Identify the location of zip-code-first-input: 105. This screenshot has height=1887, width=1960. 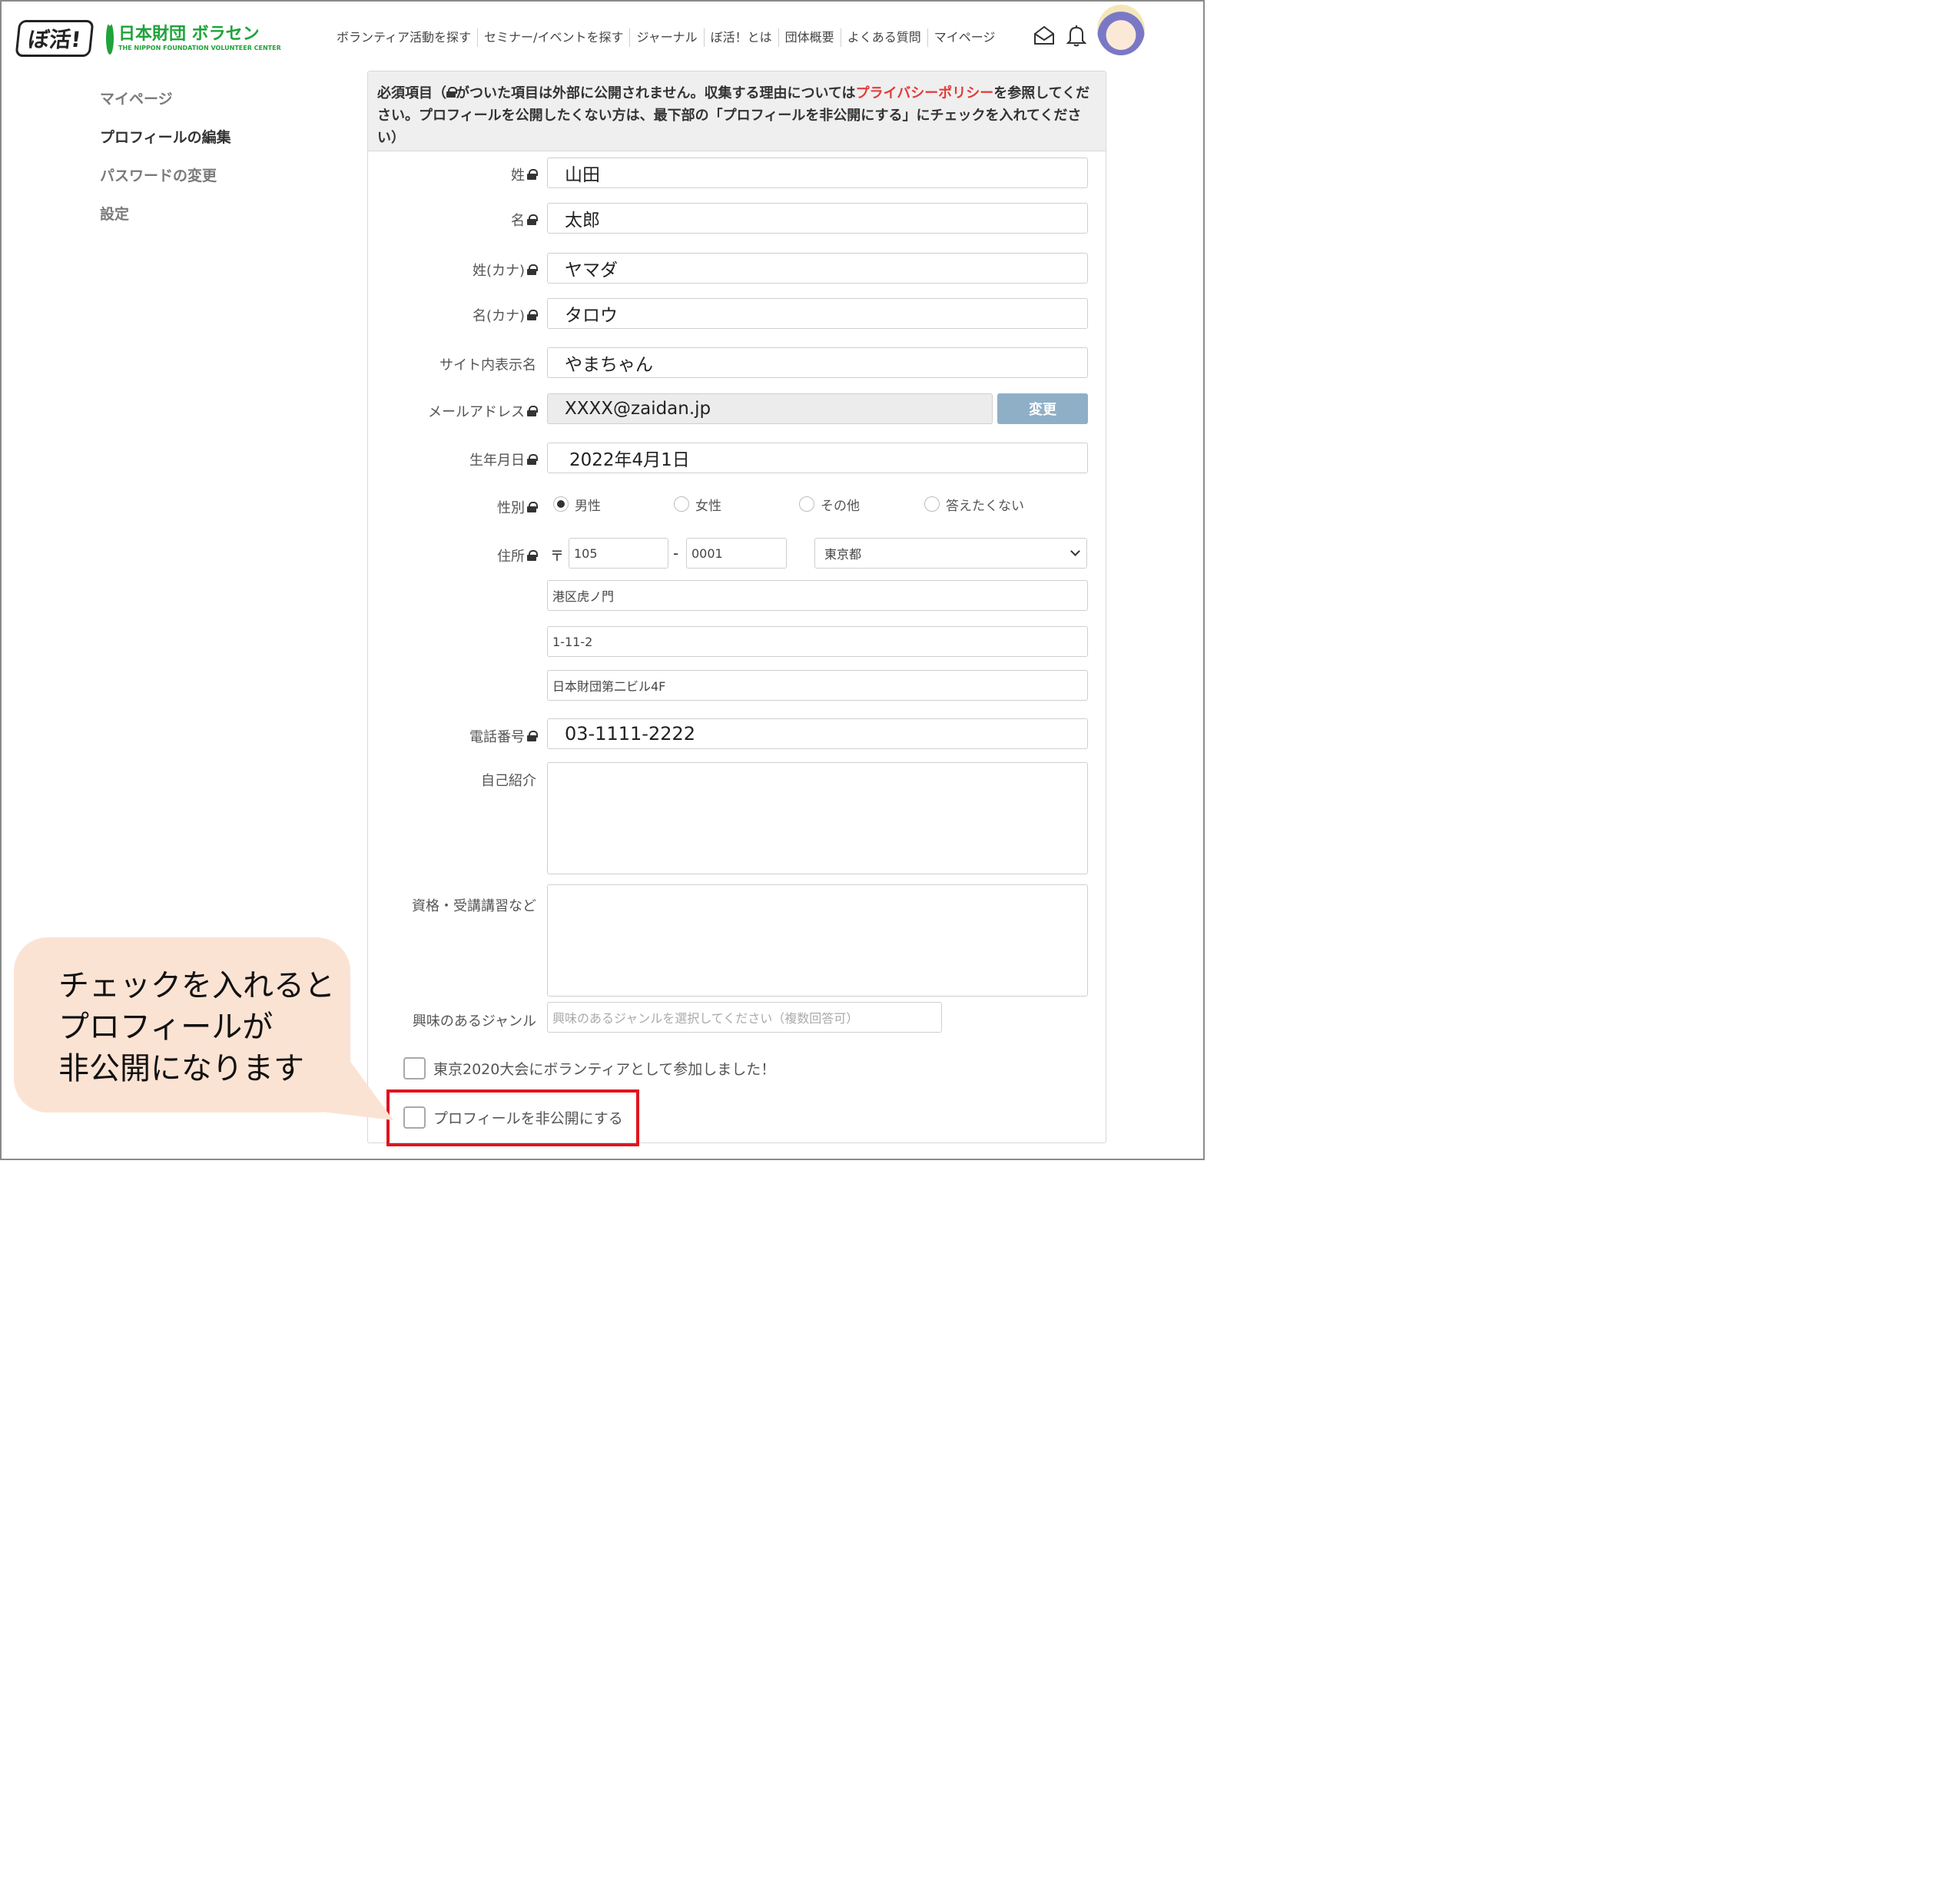
(618, 553).